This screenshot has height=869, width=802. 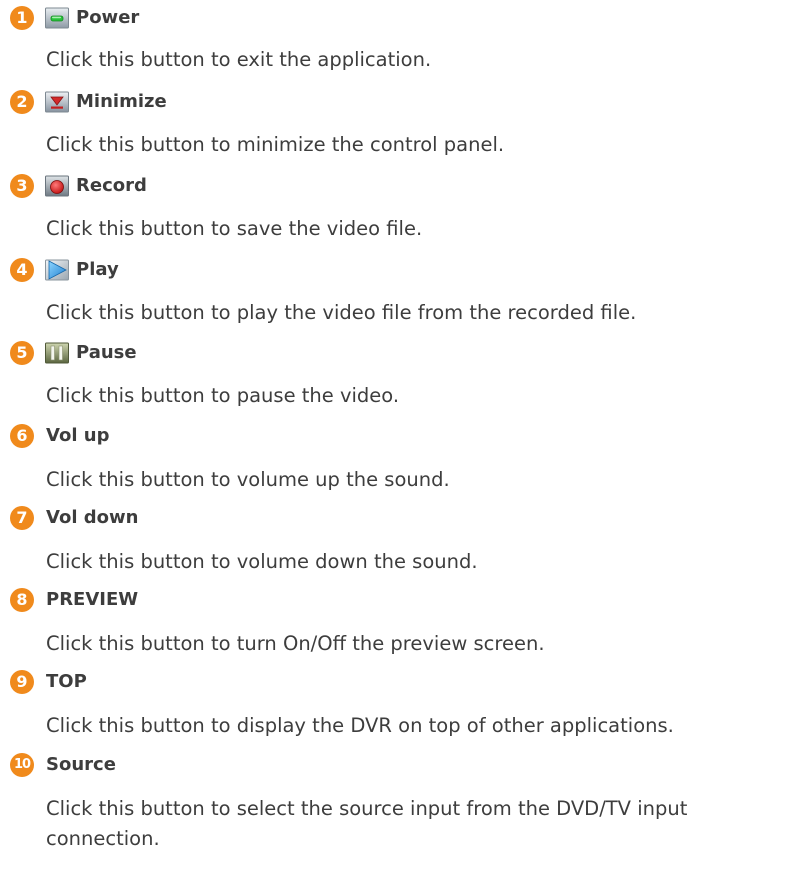 What do you see at coordinates (66, 681) in the screenshot?
I see `item-title: TOP` at bounding box center [66, 681].